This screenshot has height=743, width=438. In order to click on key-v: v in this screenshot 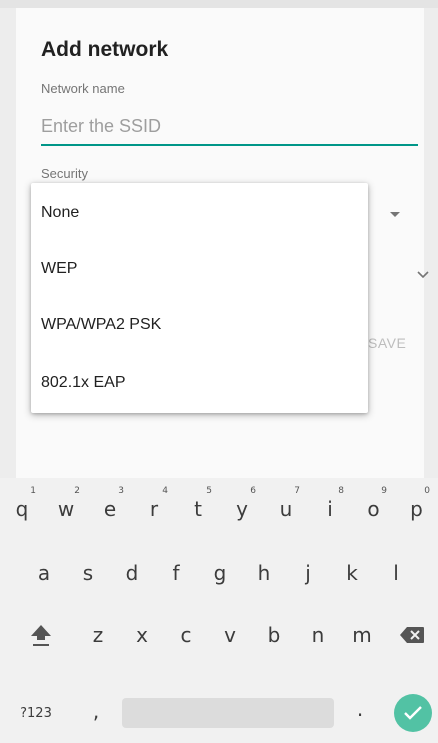, I will do `click(230, 635)`.